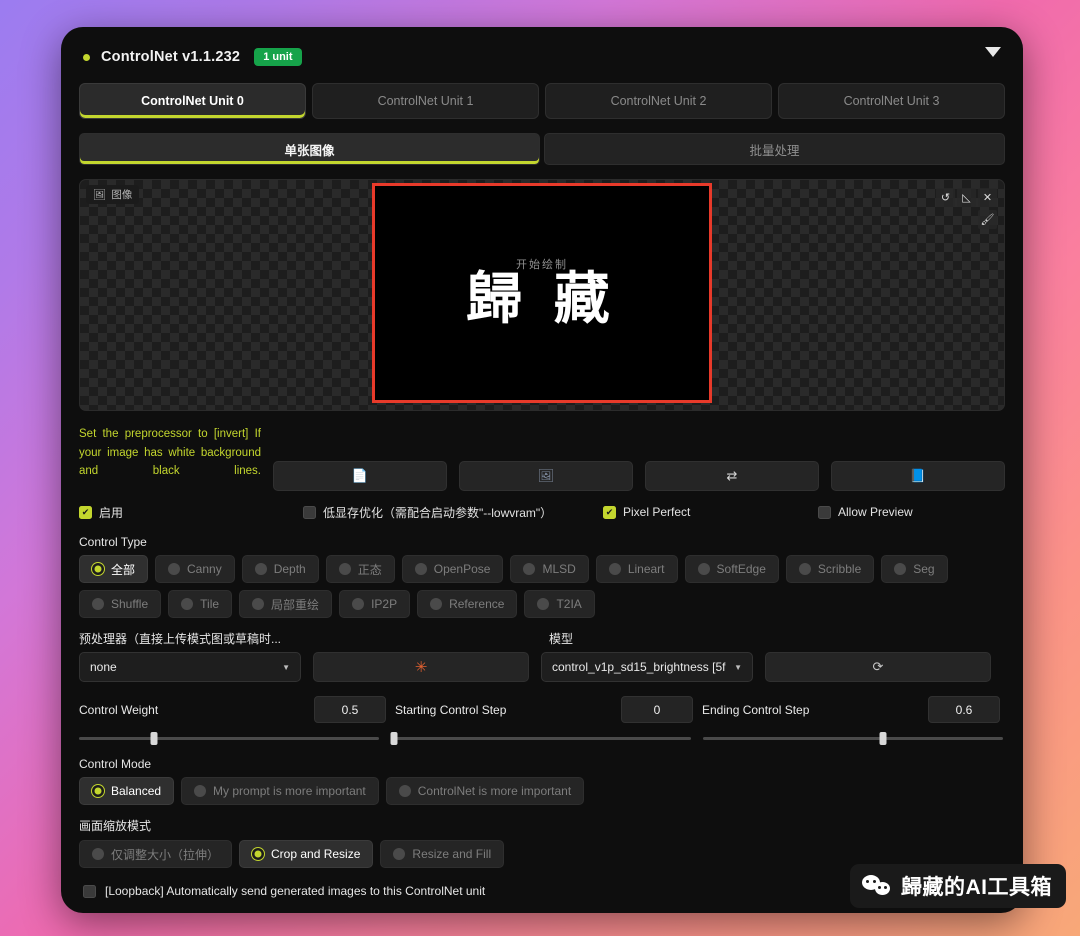 This screenshot has width=1080, height=936. Describe the element at coordinates (85, 512) in the screenshot. I see `checkbox-enable-box` at that location.